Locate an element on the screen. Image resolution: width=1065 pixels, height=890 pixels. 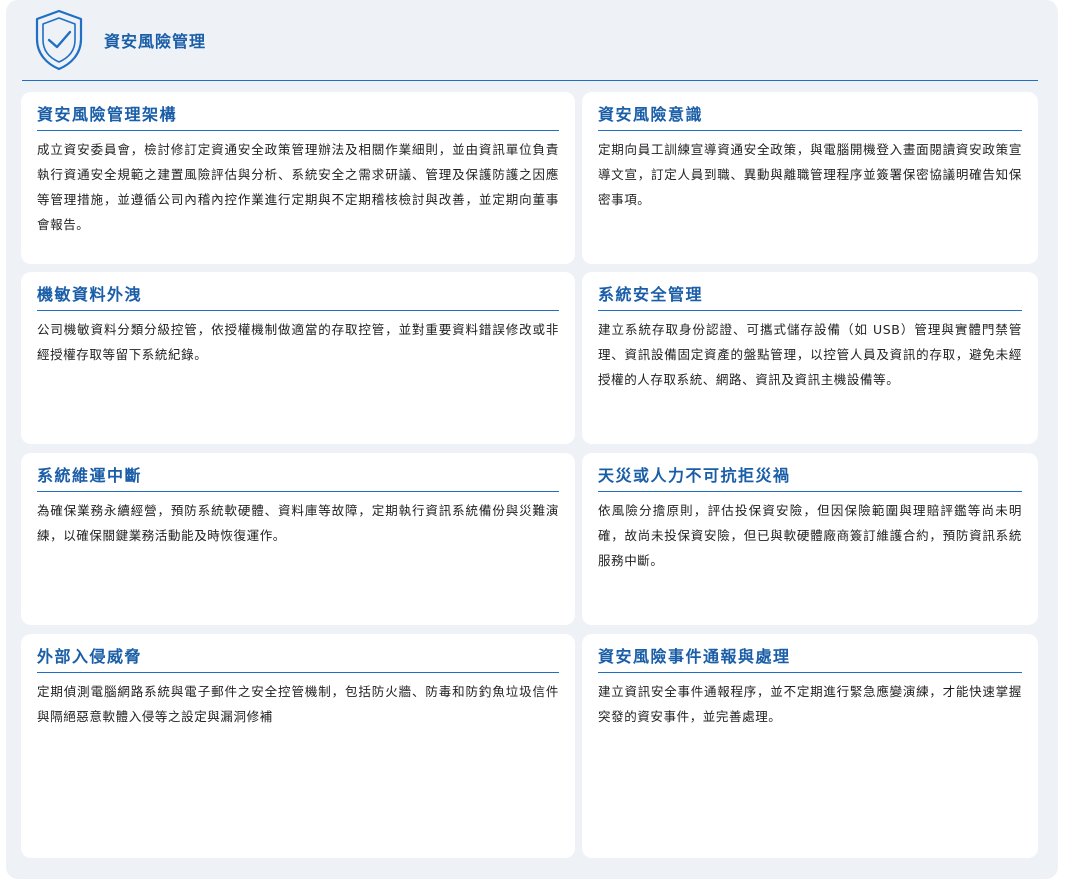
card-title: 機敏資料外洩 is located at coordinates (298, 297).